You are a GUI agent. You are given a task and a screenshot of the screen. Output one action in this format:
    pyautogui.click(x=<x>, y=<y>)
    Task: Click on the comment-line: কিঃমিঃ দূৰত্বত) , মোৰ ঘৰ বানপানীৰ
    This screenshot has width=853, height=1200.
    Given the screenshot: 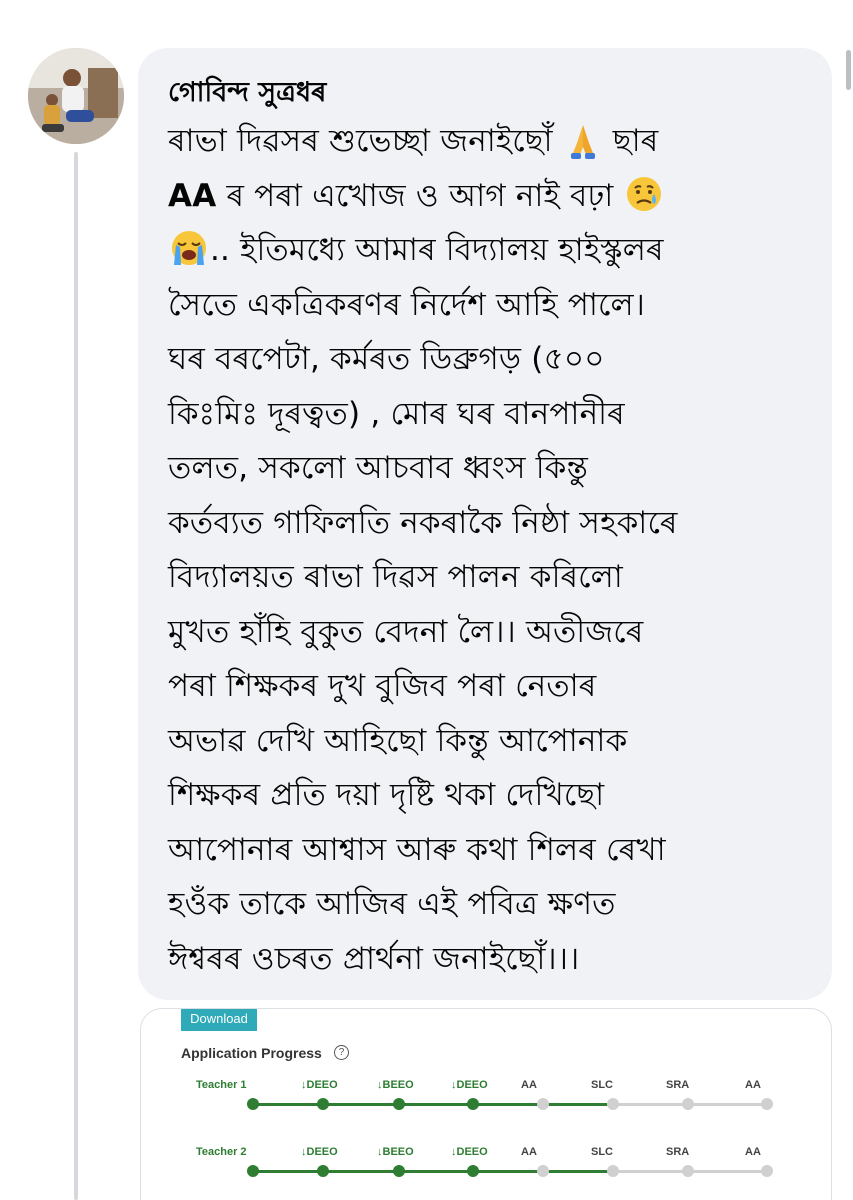 What is the action you would take?
    pyautogui.click(x=493, y=414)
    